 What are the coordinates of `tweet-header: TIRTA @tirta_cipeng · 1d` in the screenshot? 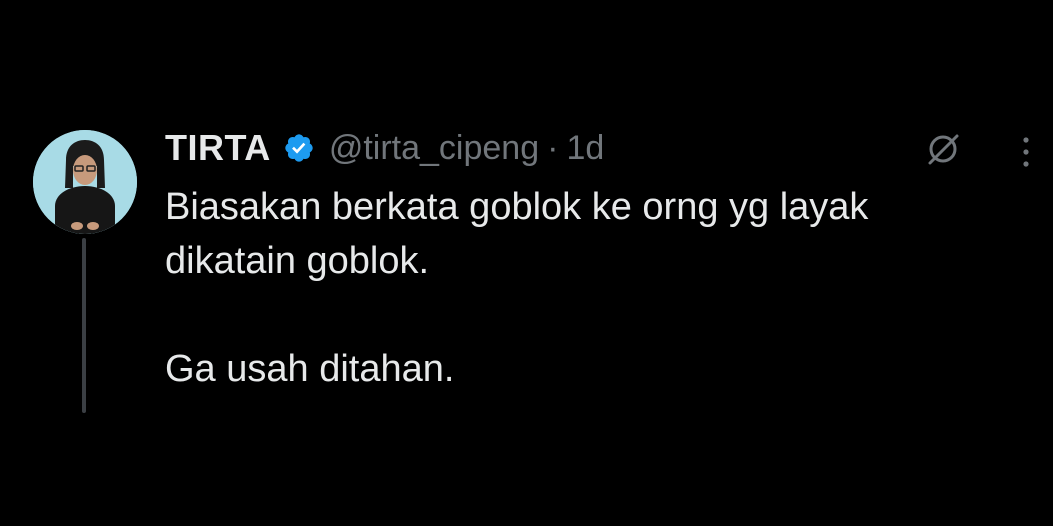 It's located at (384, 148).